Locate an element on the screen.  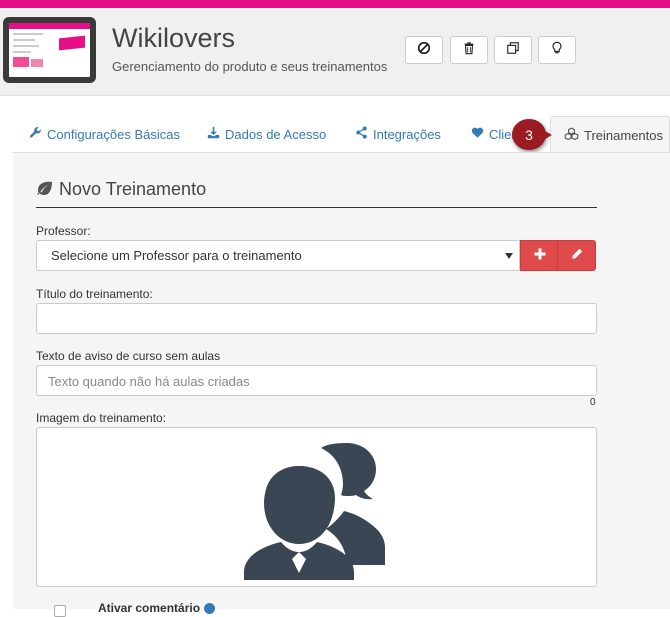
tab-label: Configurações Básicas is located at coordinates (113, 134).